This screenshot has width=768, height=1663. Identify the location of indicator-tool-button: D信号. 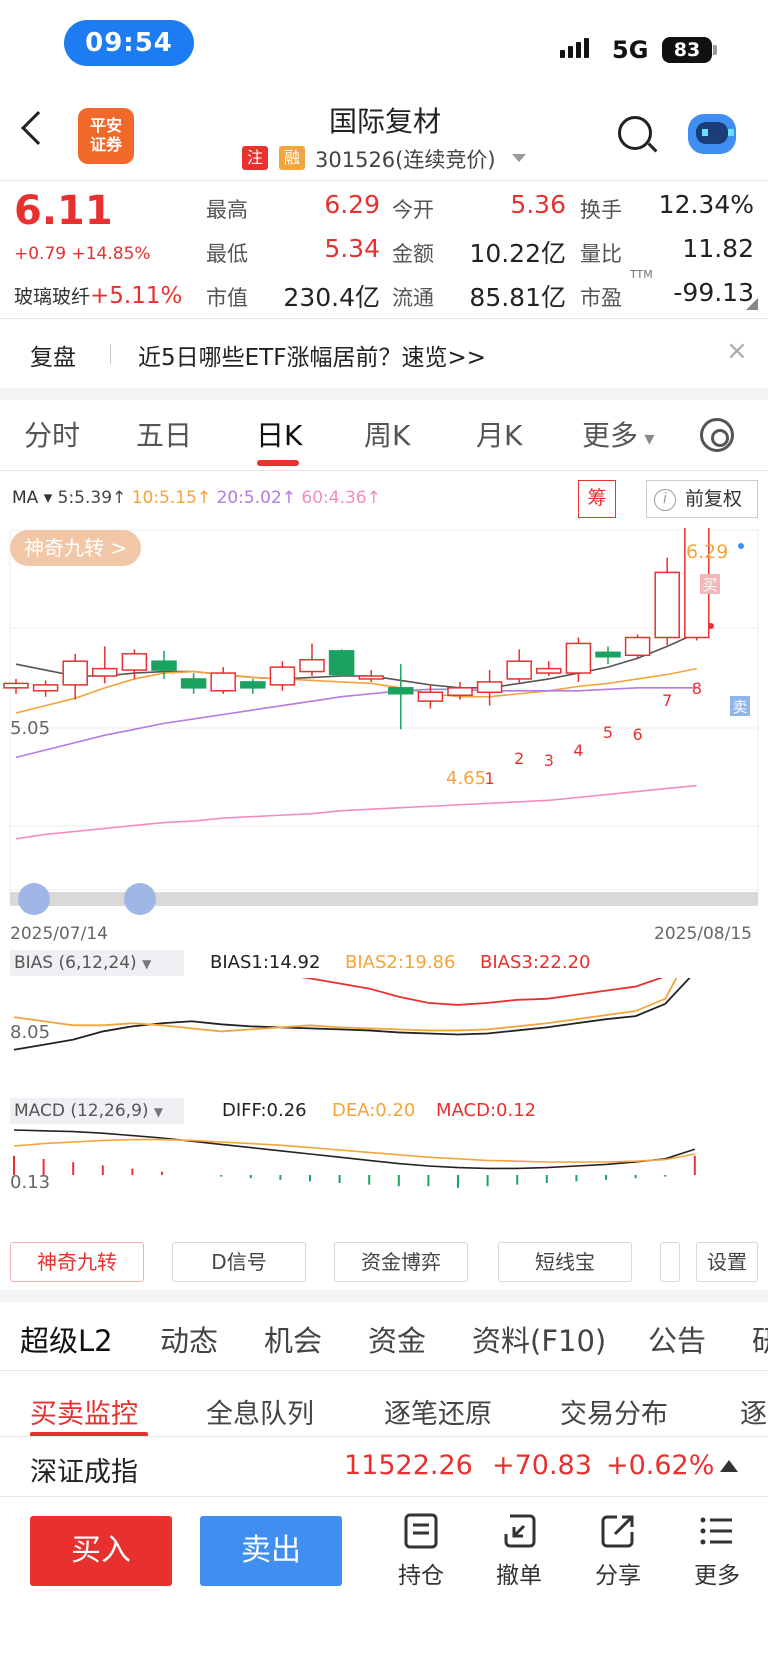
(239, 1262).